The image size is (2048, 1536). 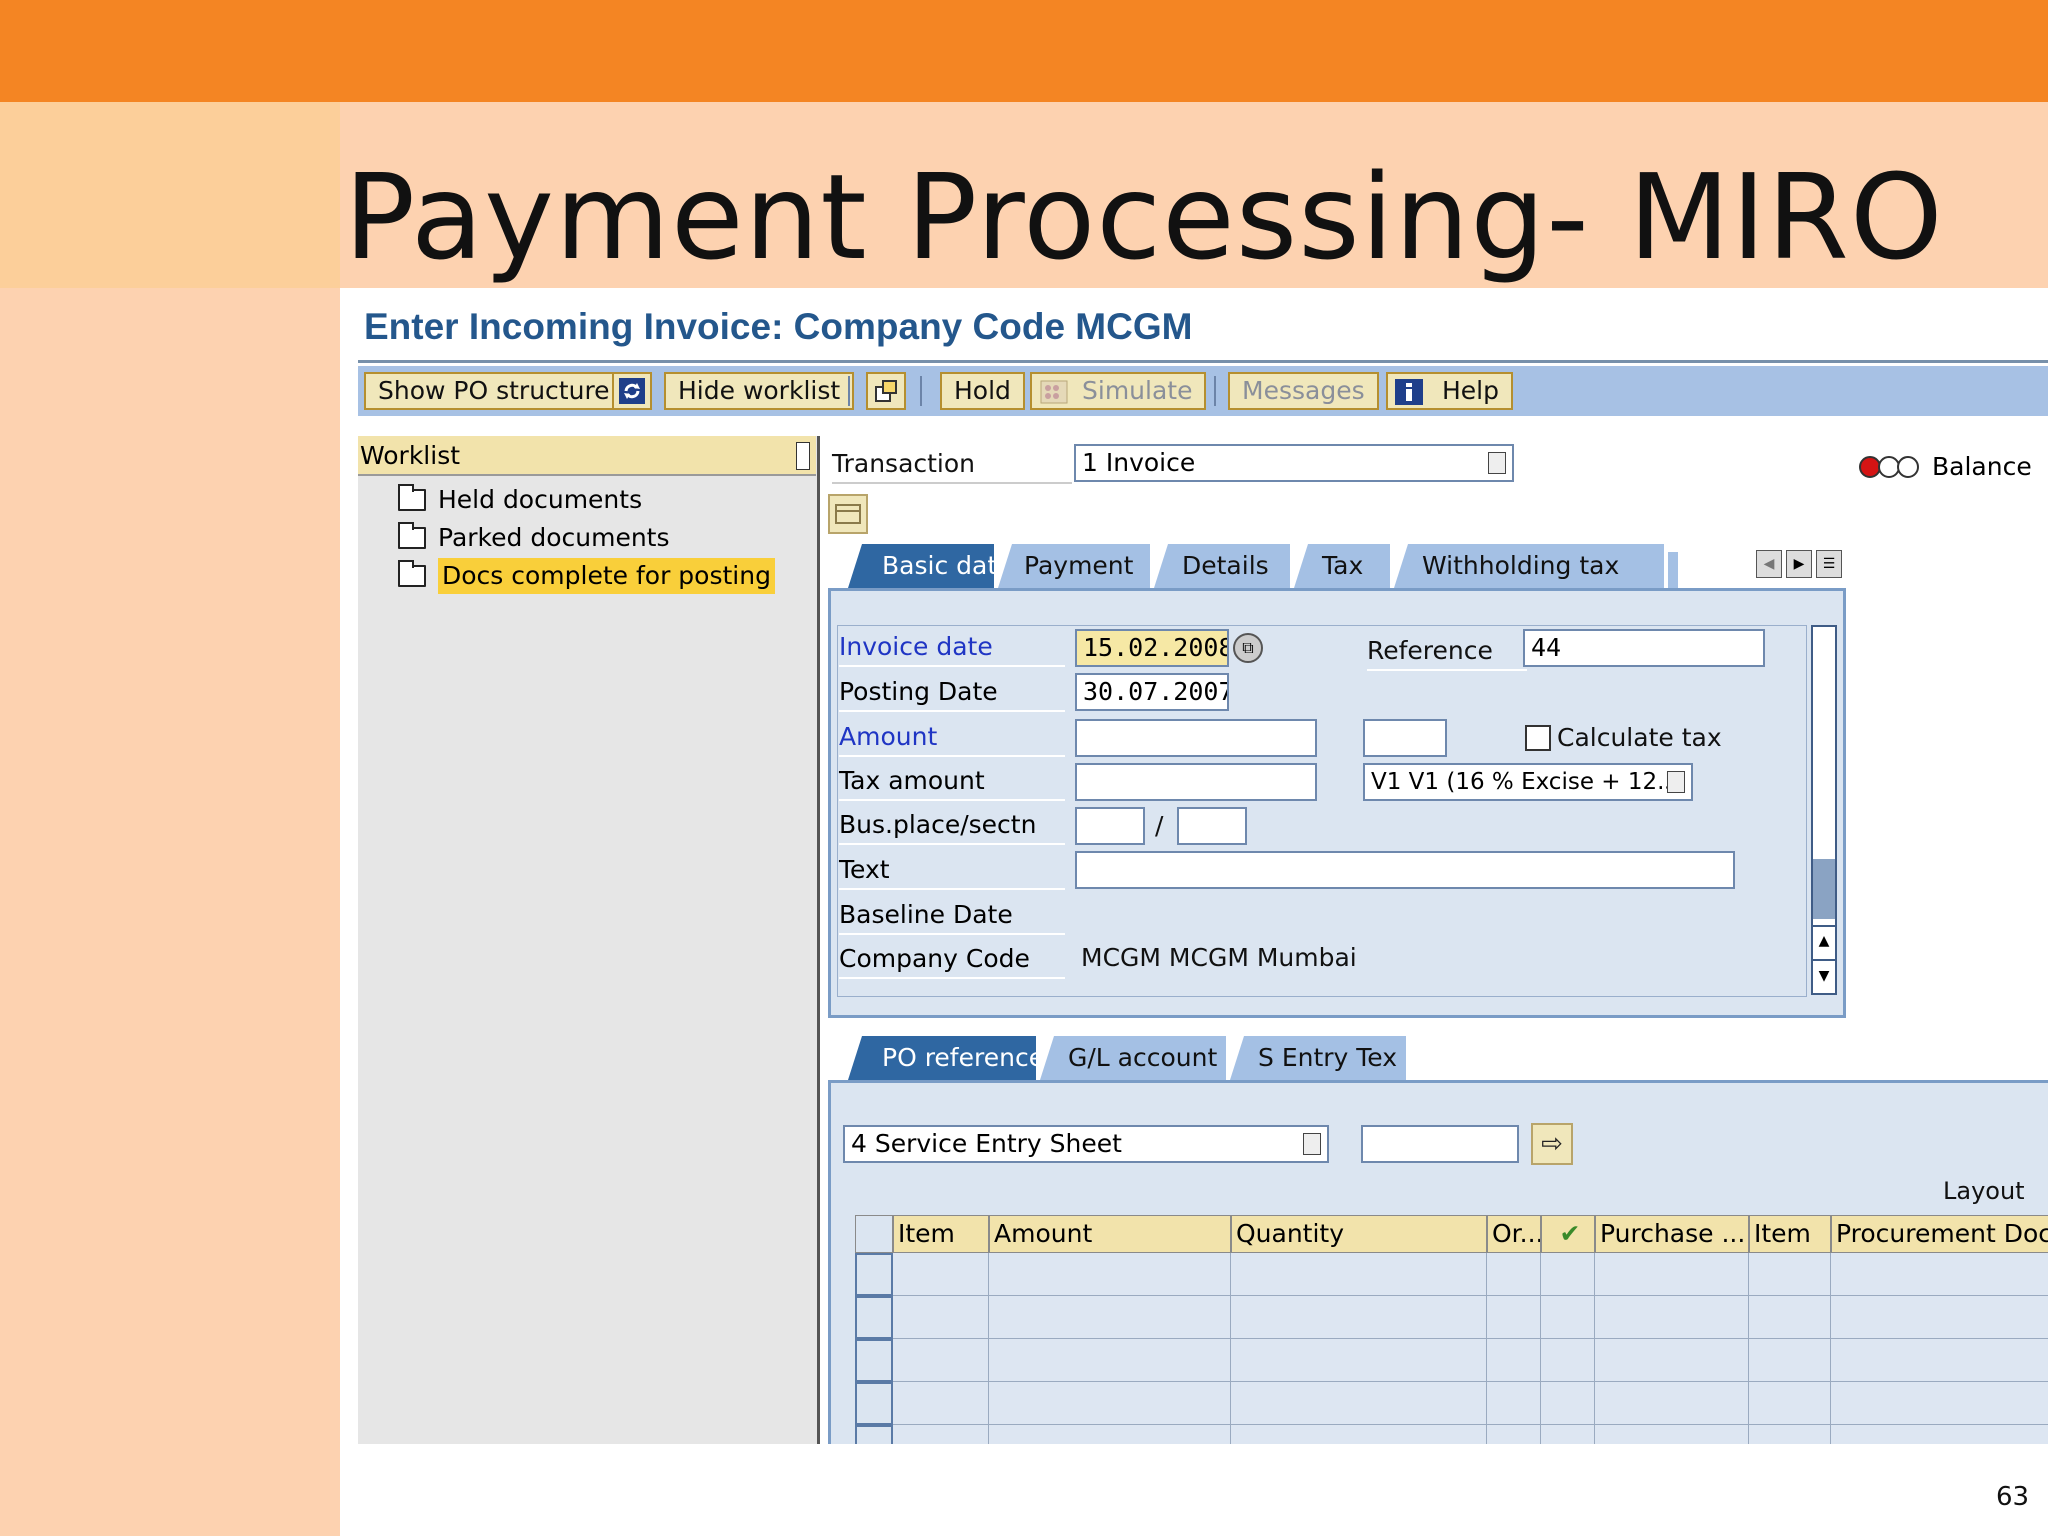 I want to click on transaction-select: 1 Invoice, so click(x=1294, y=463).